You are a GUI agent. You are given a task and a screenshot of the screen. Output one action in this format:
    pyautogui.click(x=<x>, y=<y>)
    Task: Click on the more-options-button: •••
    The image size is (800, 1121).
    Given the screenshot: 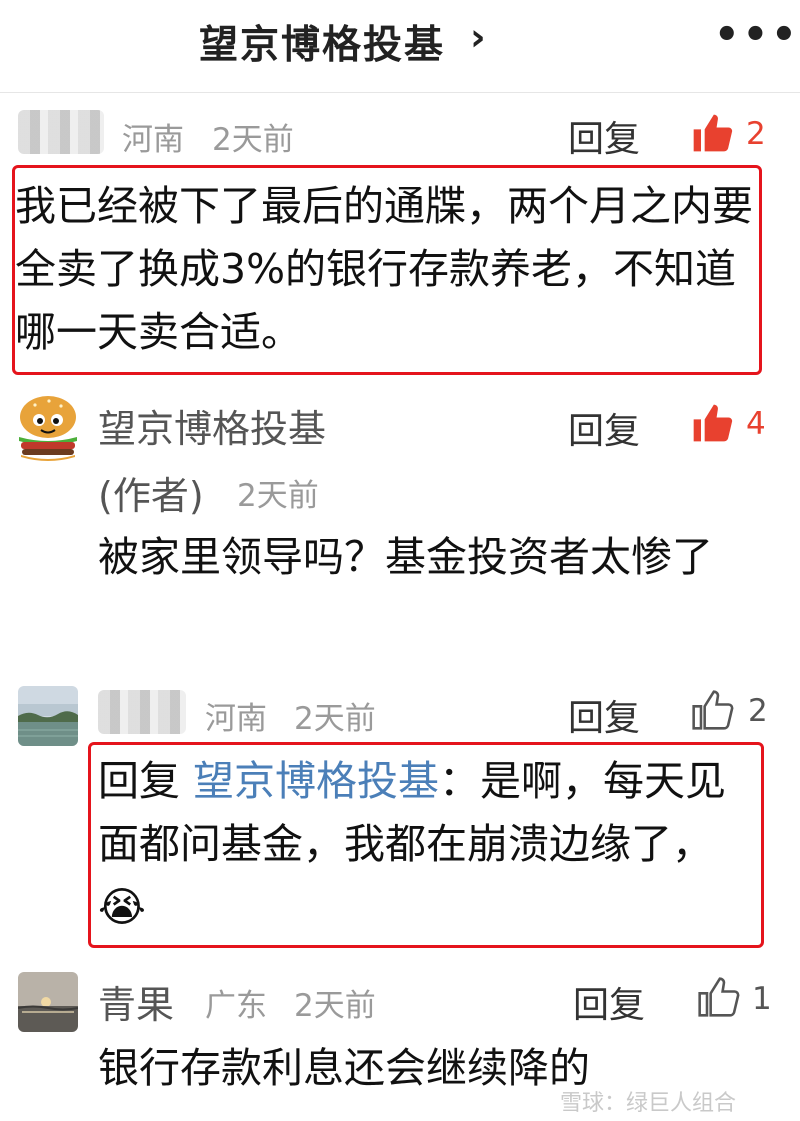 What is the action you would take?
    pyautogui.click(x=757, y=35)
    